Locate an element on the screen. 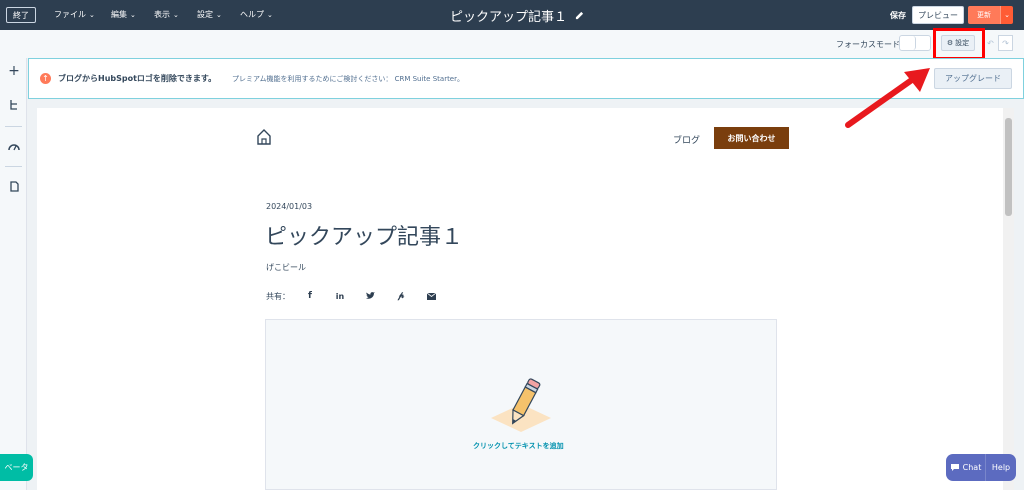  focus-mode-toggle is located at coordinates (915, 43).